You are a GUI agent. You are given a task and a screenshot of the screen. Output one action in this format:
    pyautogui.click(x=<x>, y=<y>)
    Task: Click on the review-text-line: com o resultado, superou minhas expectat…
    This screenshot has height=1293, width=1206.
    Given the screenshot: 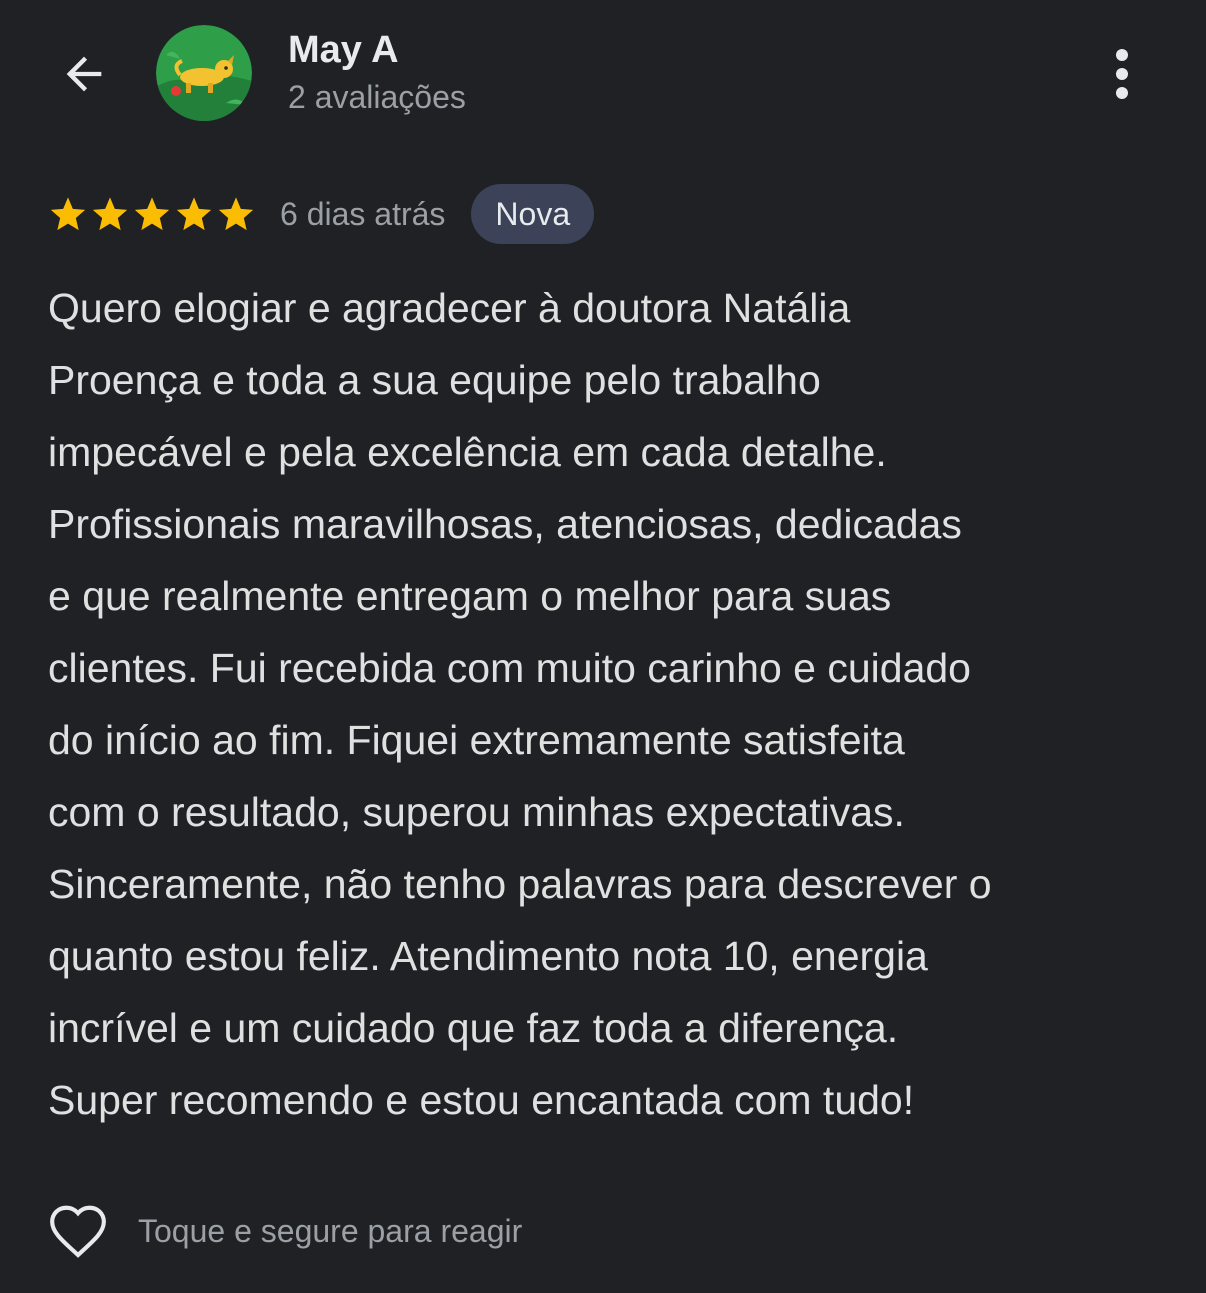 What is the action you would take?
    pyautogui.click(x=476, y=812)
    